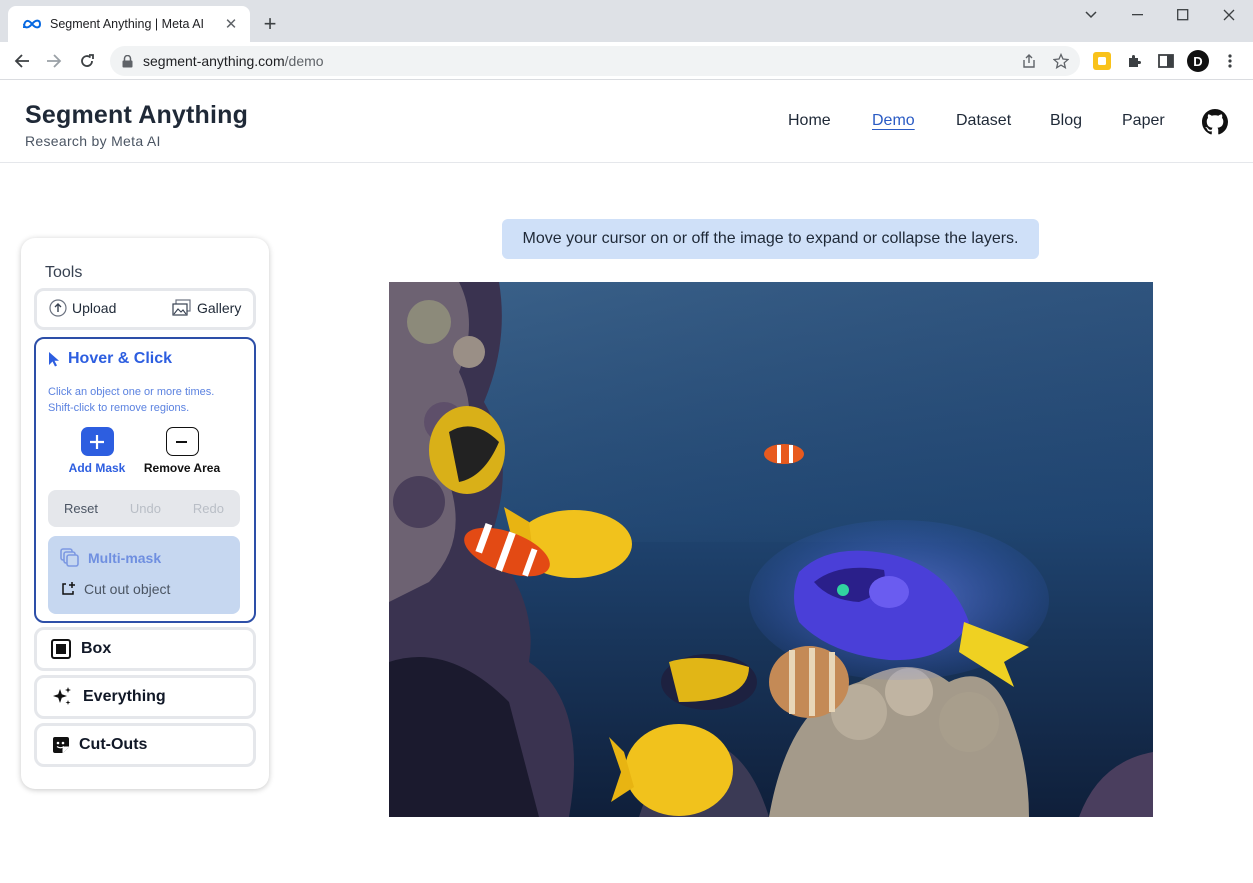 This screenshot has height=883, width=1253. I want to click on plus-icon, so click(97, 441).